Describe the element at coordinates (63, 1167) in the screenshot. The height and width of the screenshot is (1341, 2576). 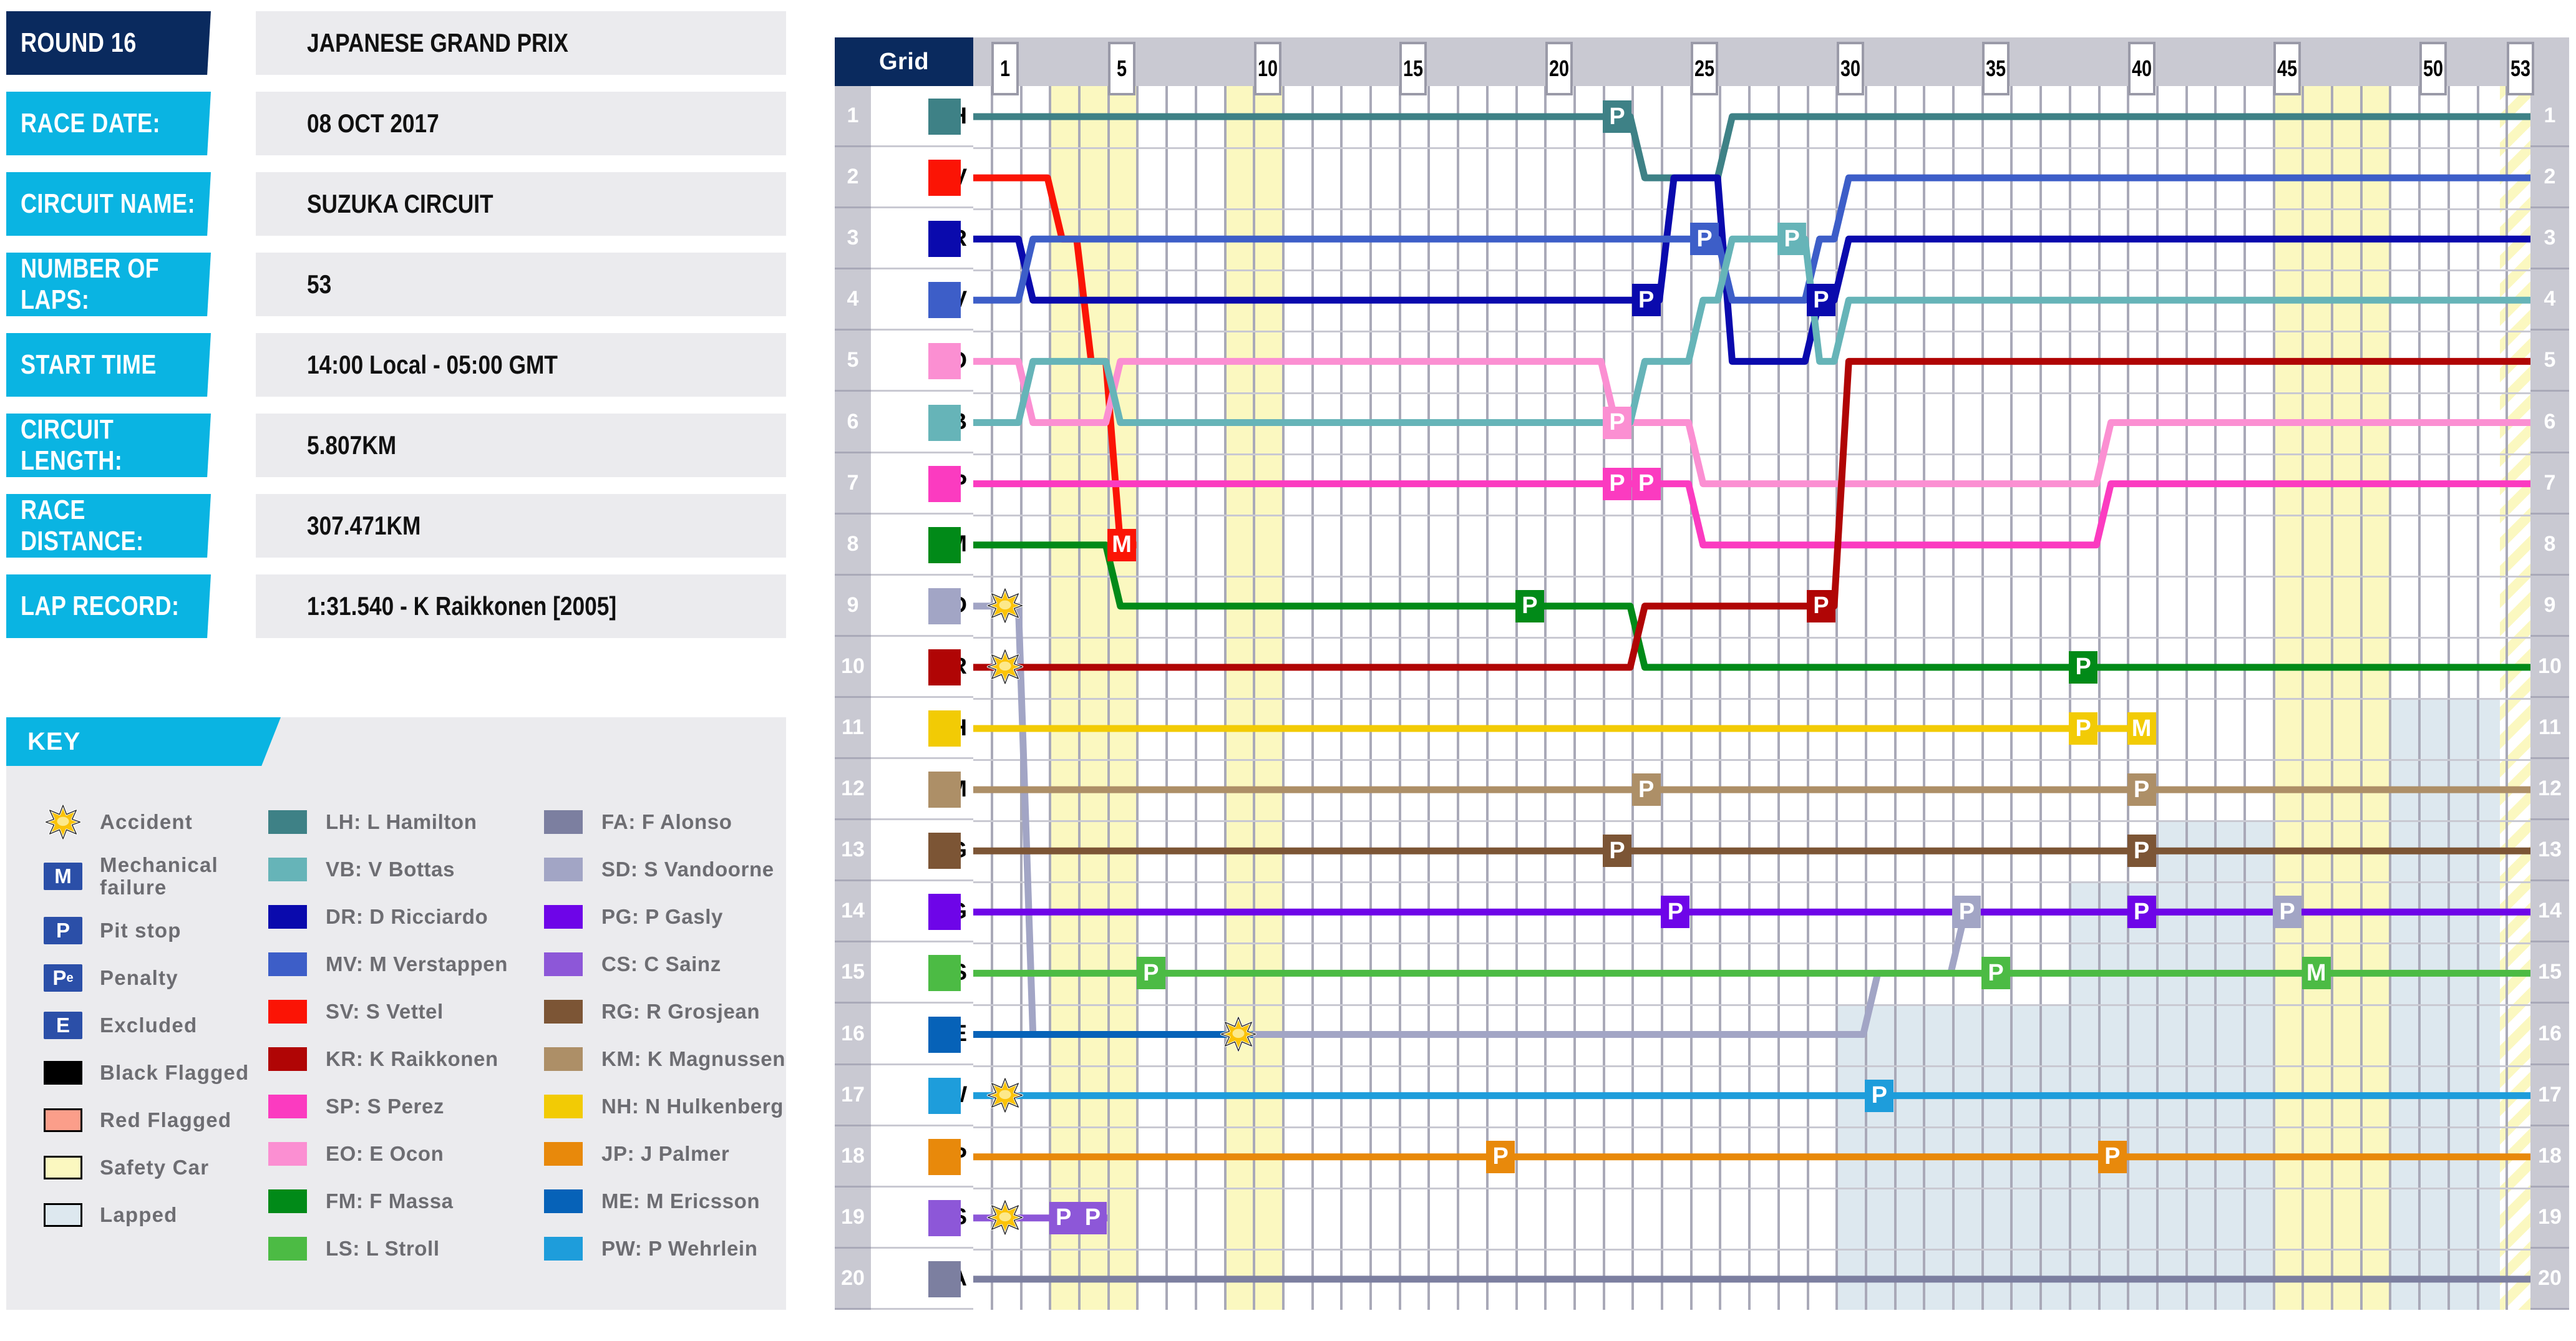
I see `safety-car-icon` at that location.